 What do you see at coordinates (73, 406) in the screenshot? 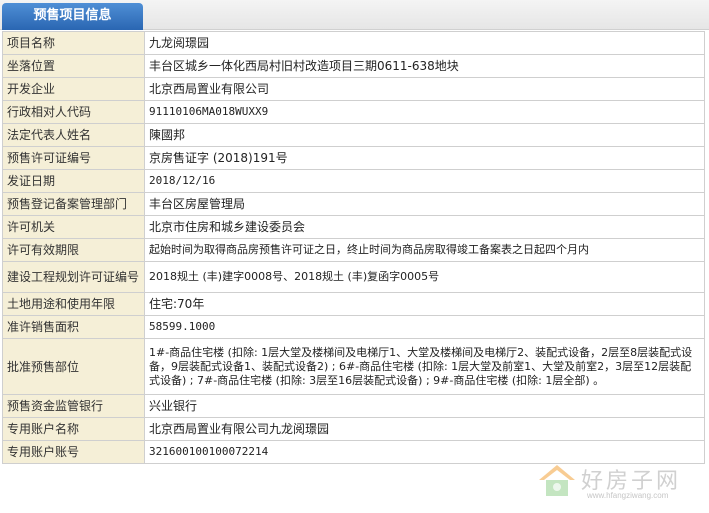
I see `row-label: 预售资金监管银行` at bounding box center [73, 406].